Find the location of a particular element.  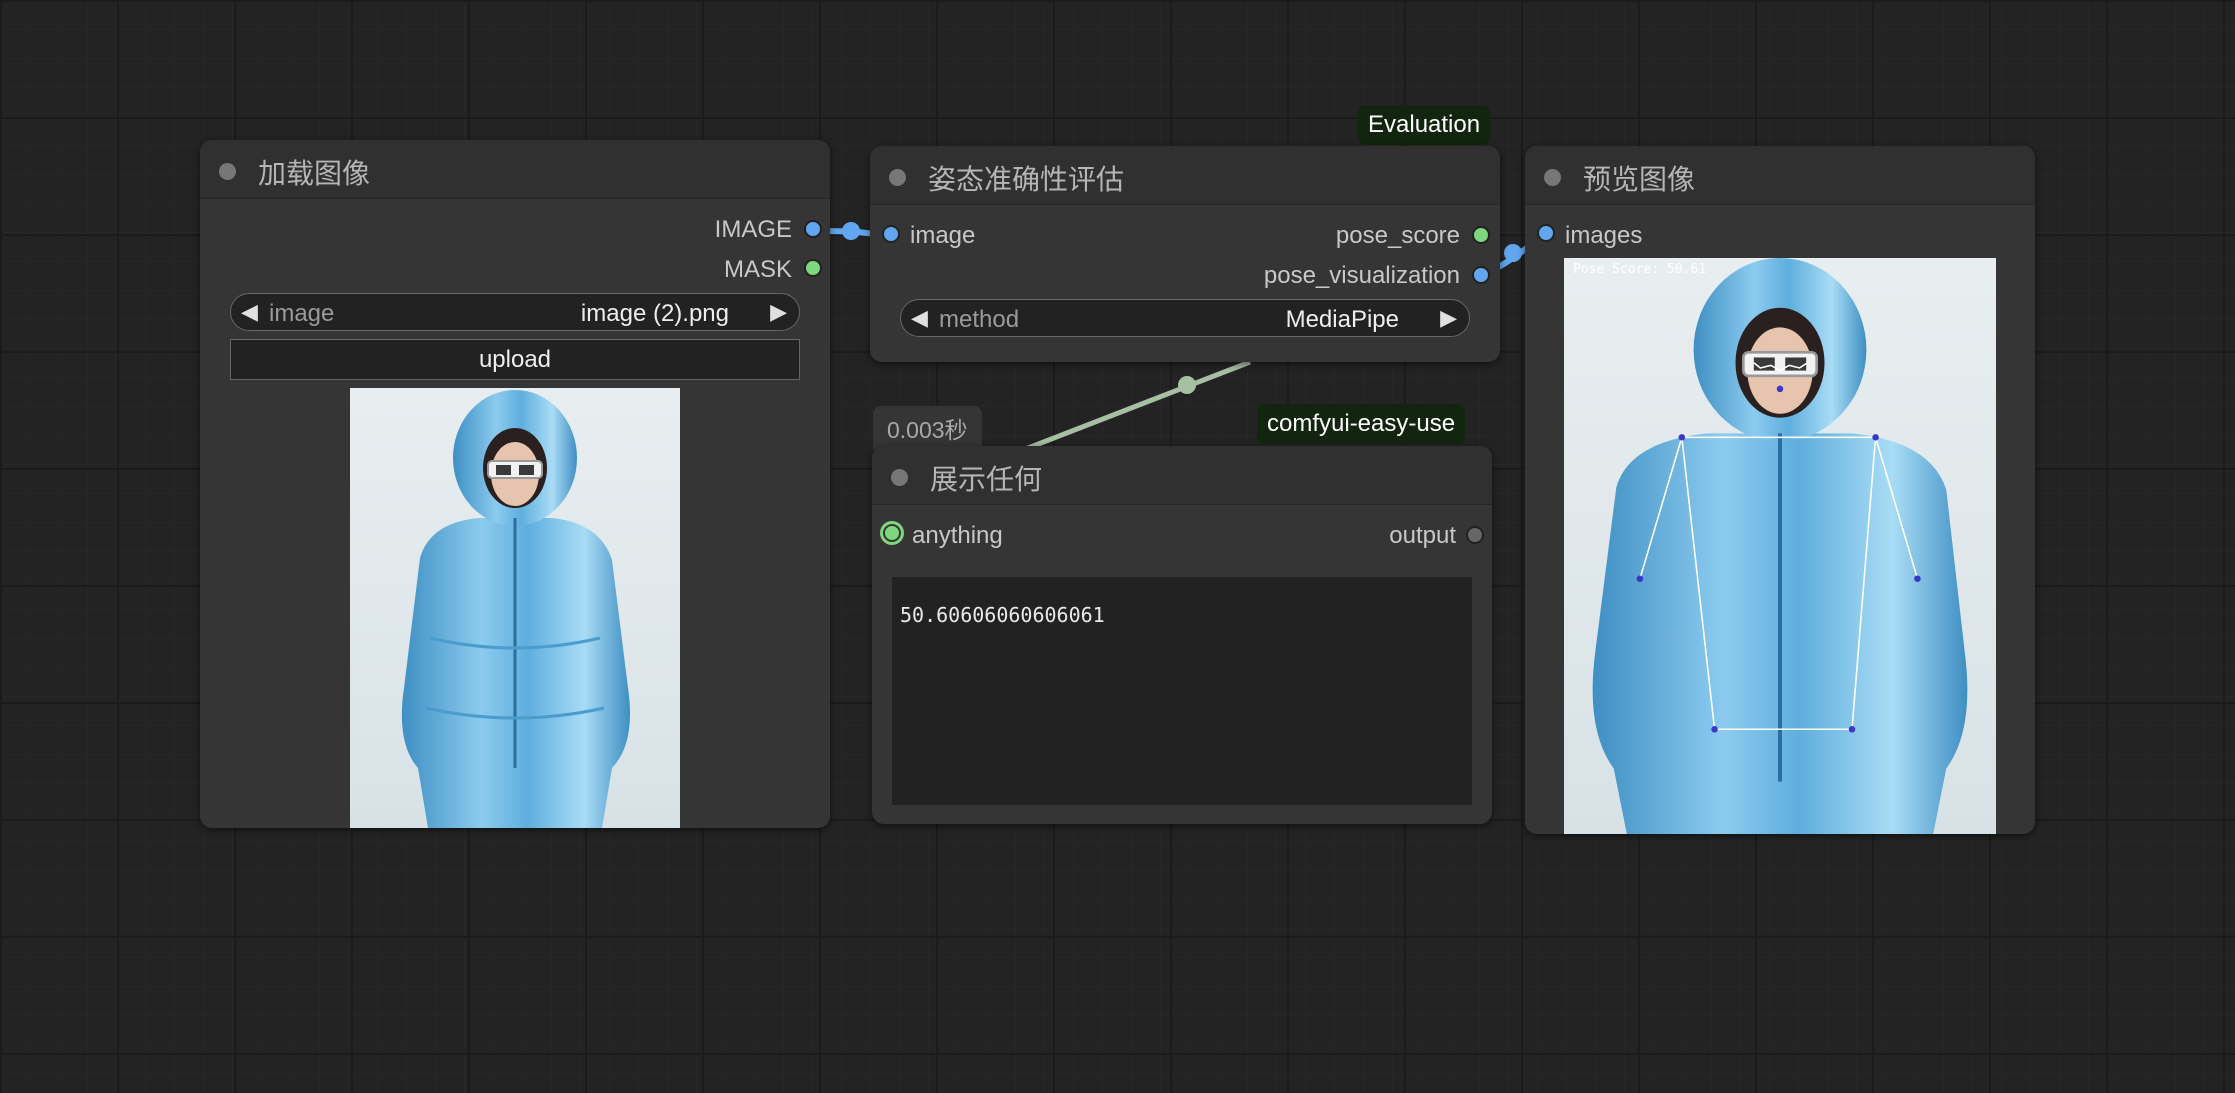

pose-visualization-preview: Pose Score: 50.61 is located at coordinates (1780, 546).